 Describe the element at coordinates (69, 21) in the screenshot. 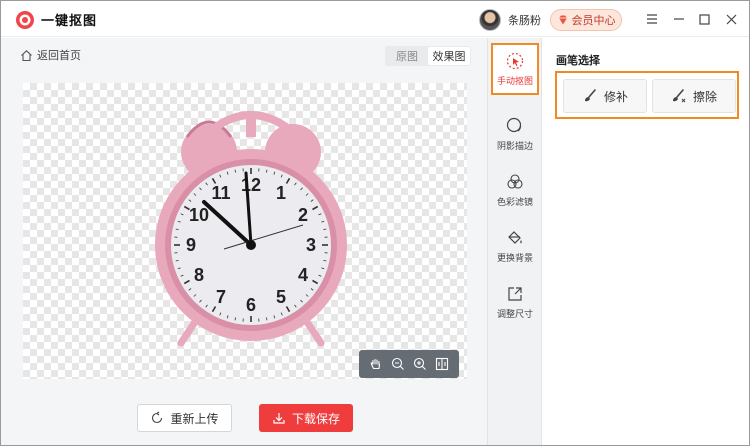

I see `app-title: 一键抠图` at that location.